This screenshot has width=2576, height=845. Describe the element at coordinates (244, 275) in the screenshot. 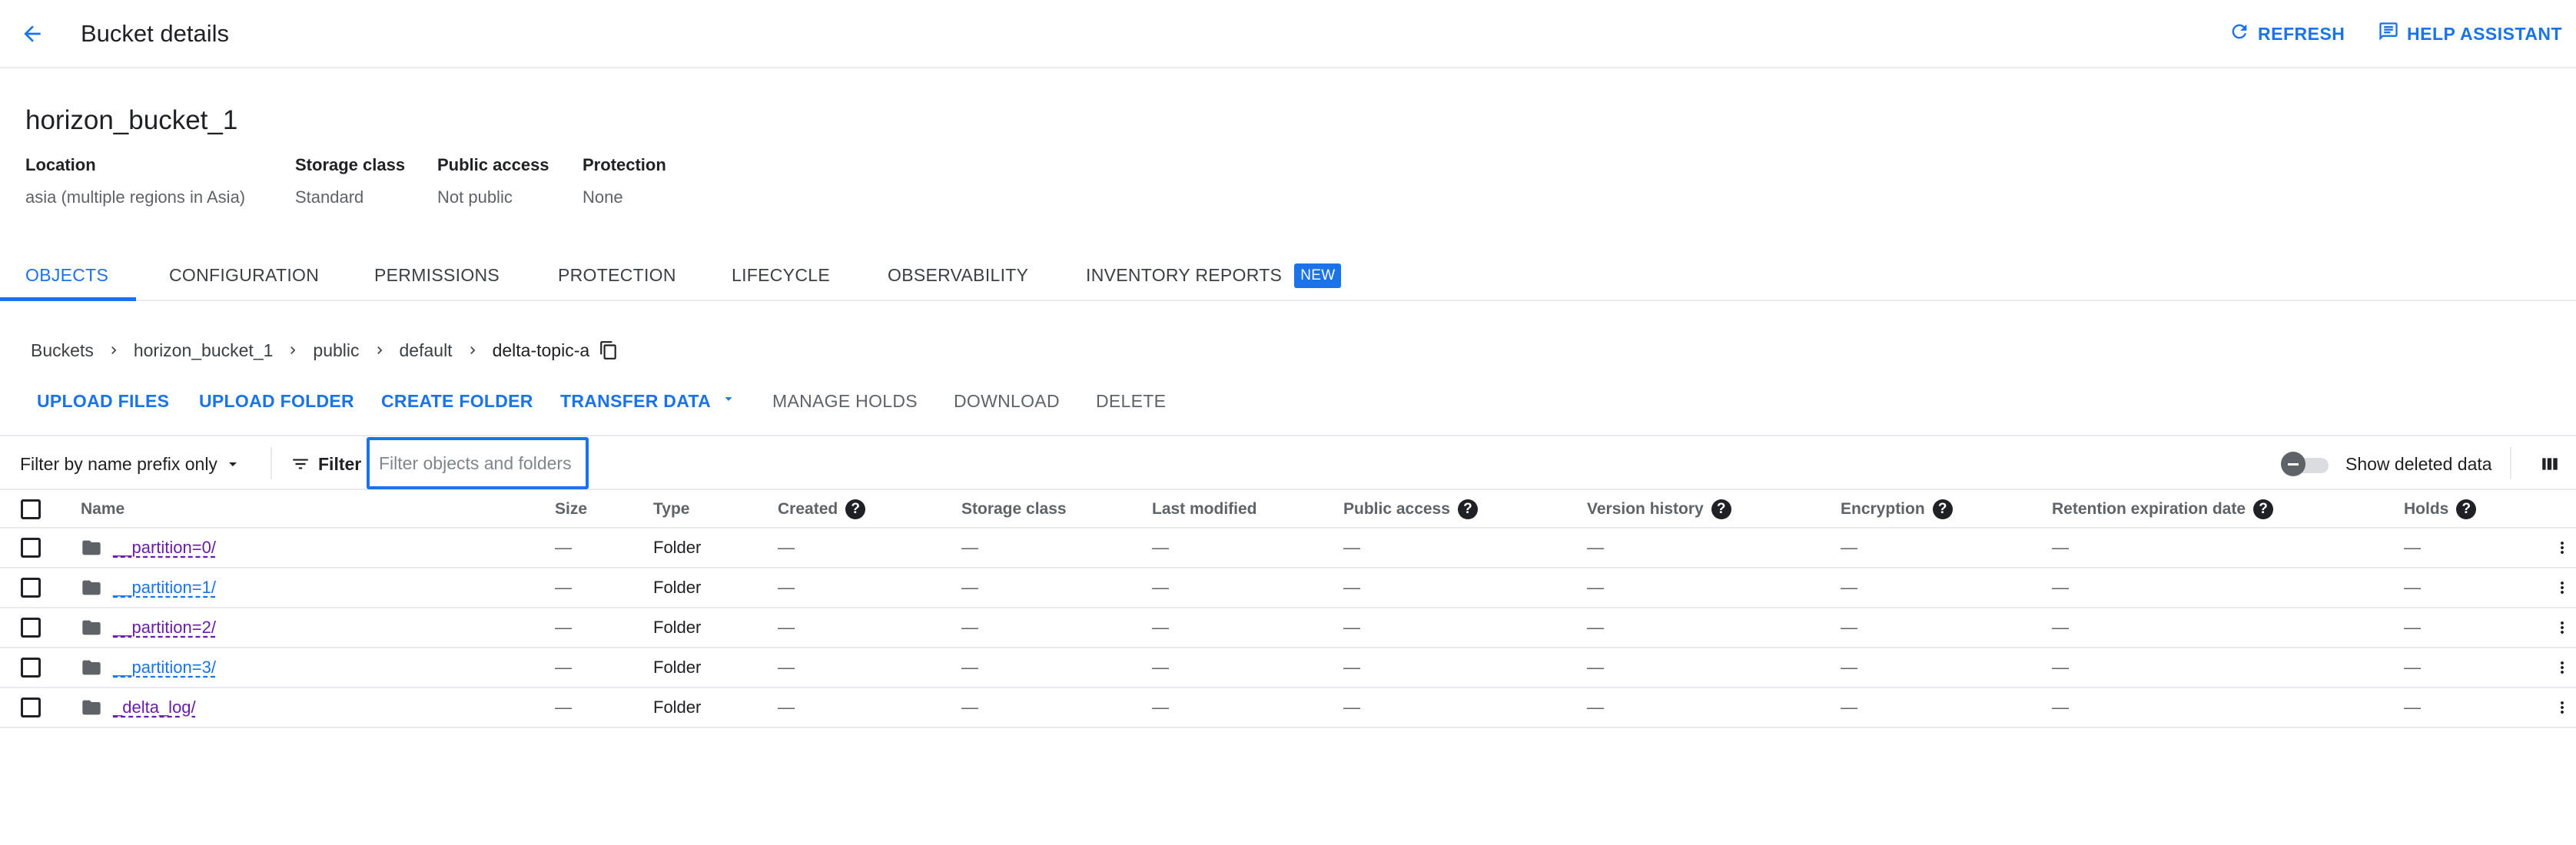

I see `tab-configuration: CONFIGURATION` at that location.